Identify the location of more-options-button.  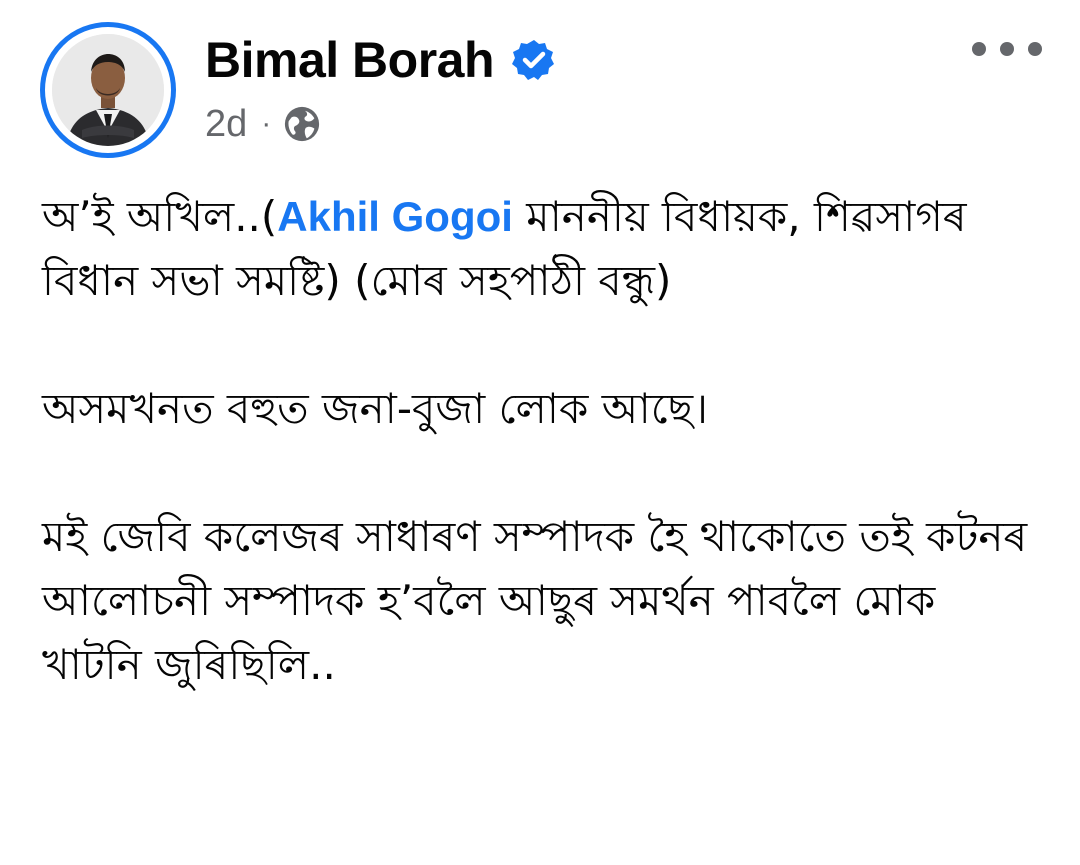
(1007, 49).